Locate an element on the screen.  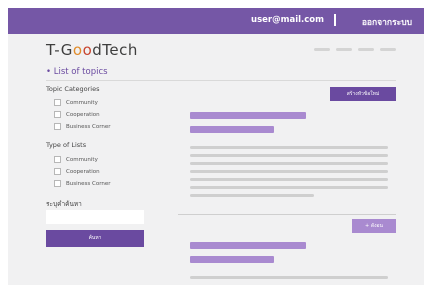
create-topic-button: สร้างหัวข้อใหม่ is located at coordinates (363, 94).